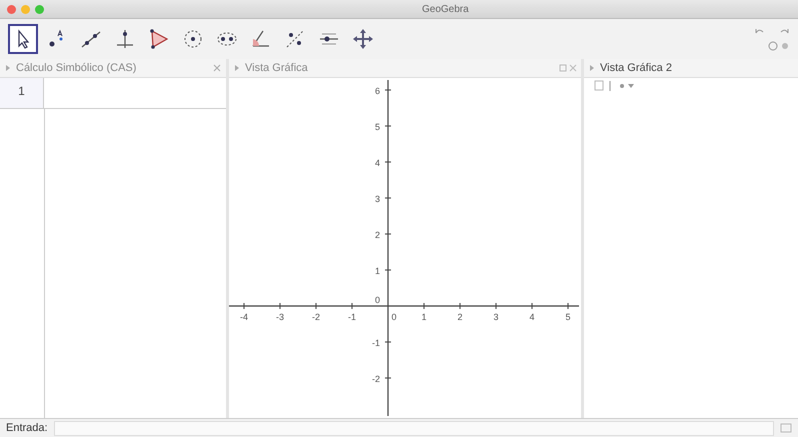  I want to click on x-tick-label: 4, so click(532, 317).